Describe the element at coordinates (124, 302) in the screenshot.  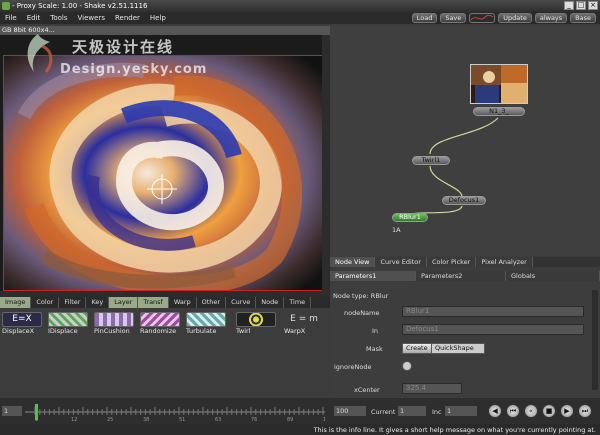
I see `tooltab-layer: Layer` at that location.